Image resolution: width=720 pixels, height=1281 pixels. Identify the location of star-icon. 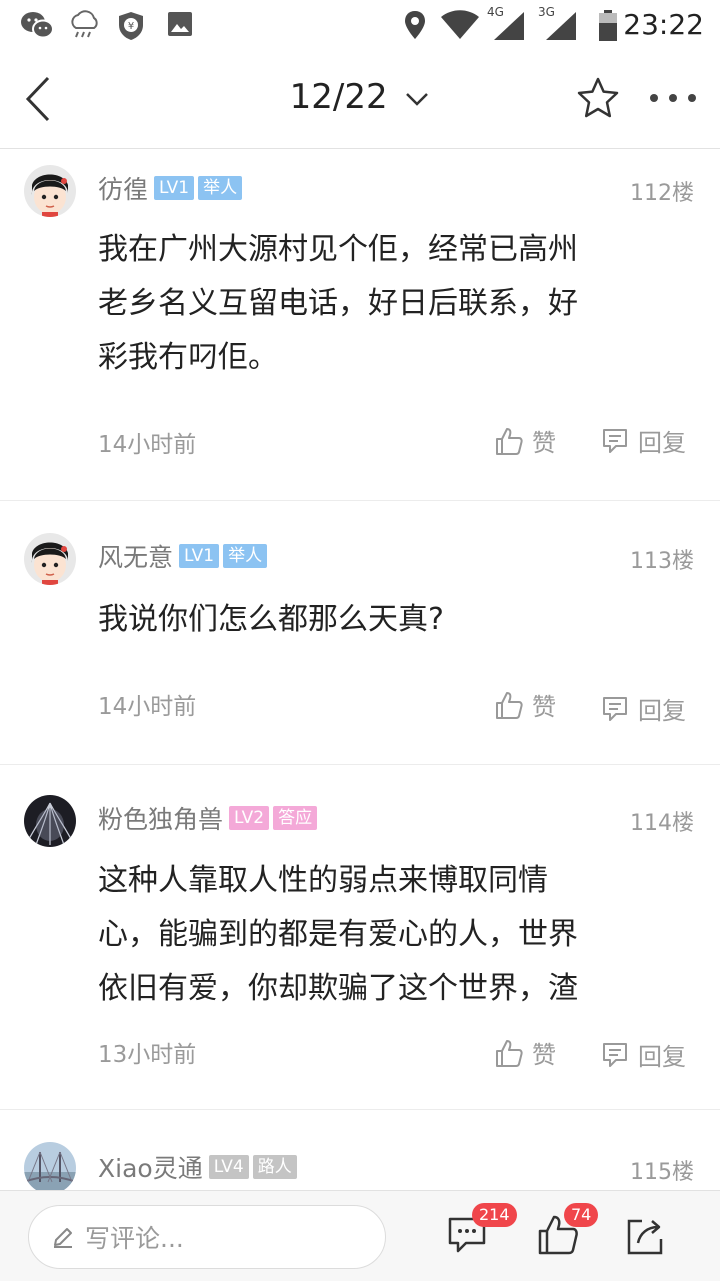
(598, 98).